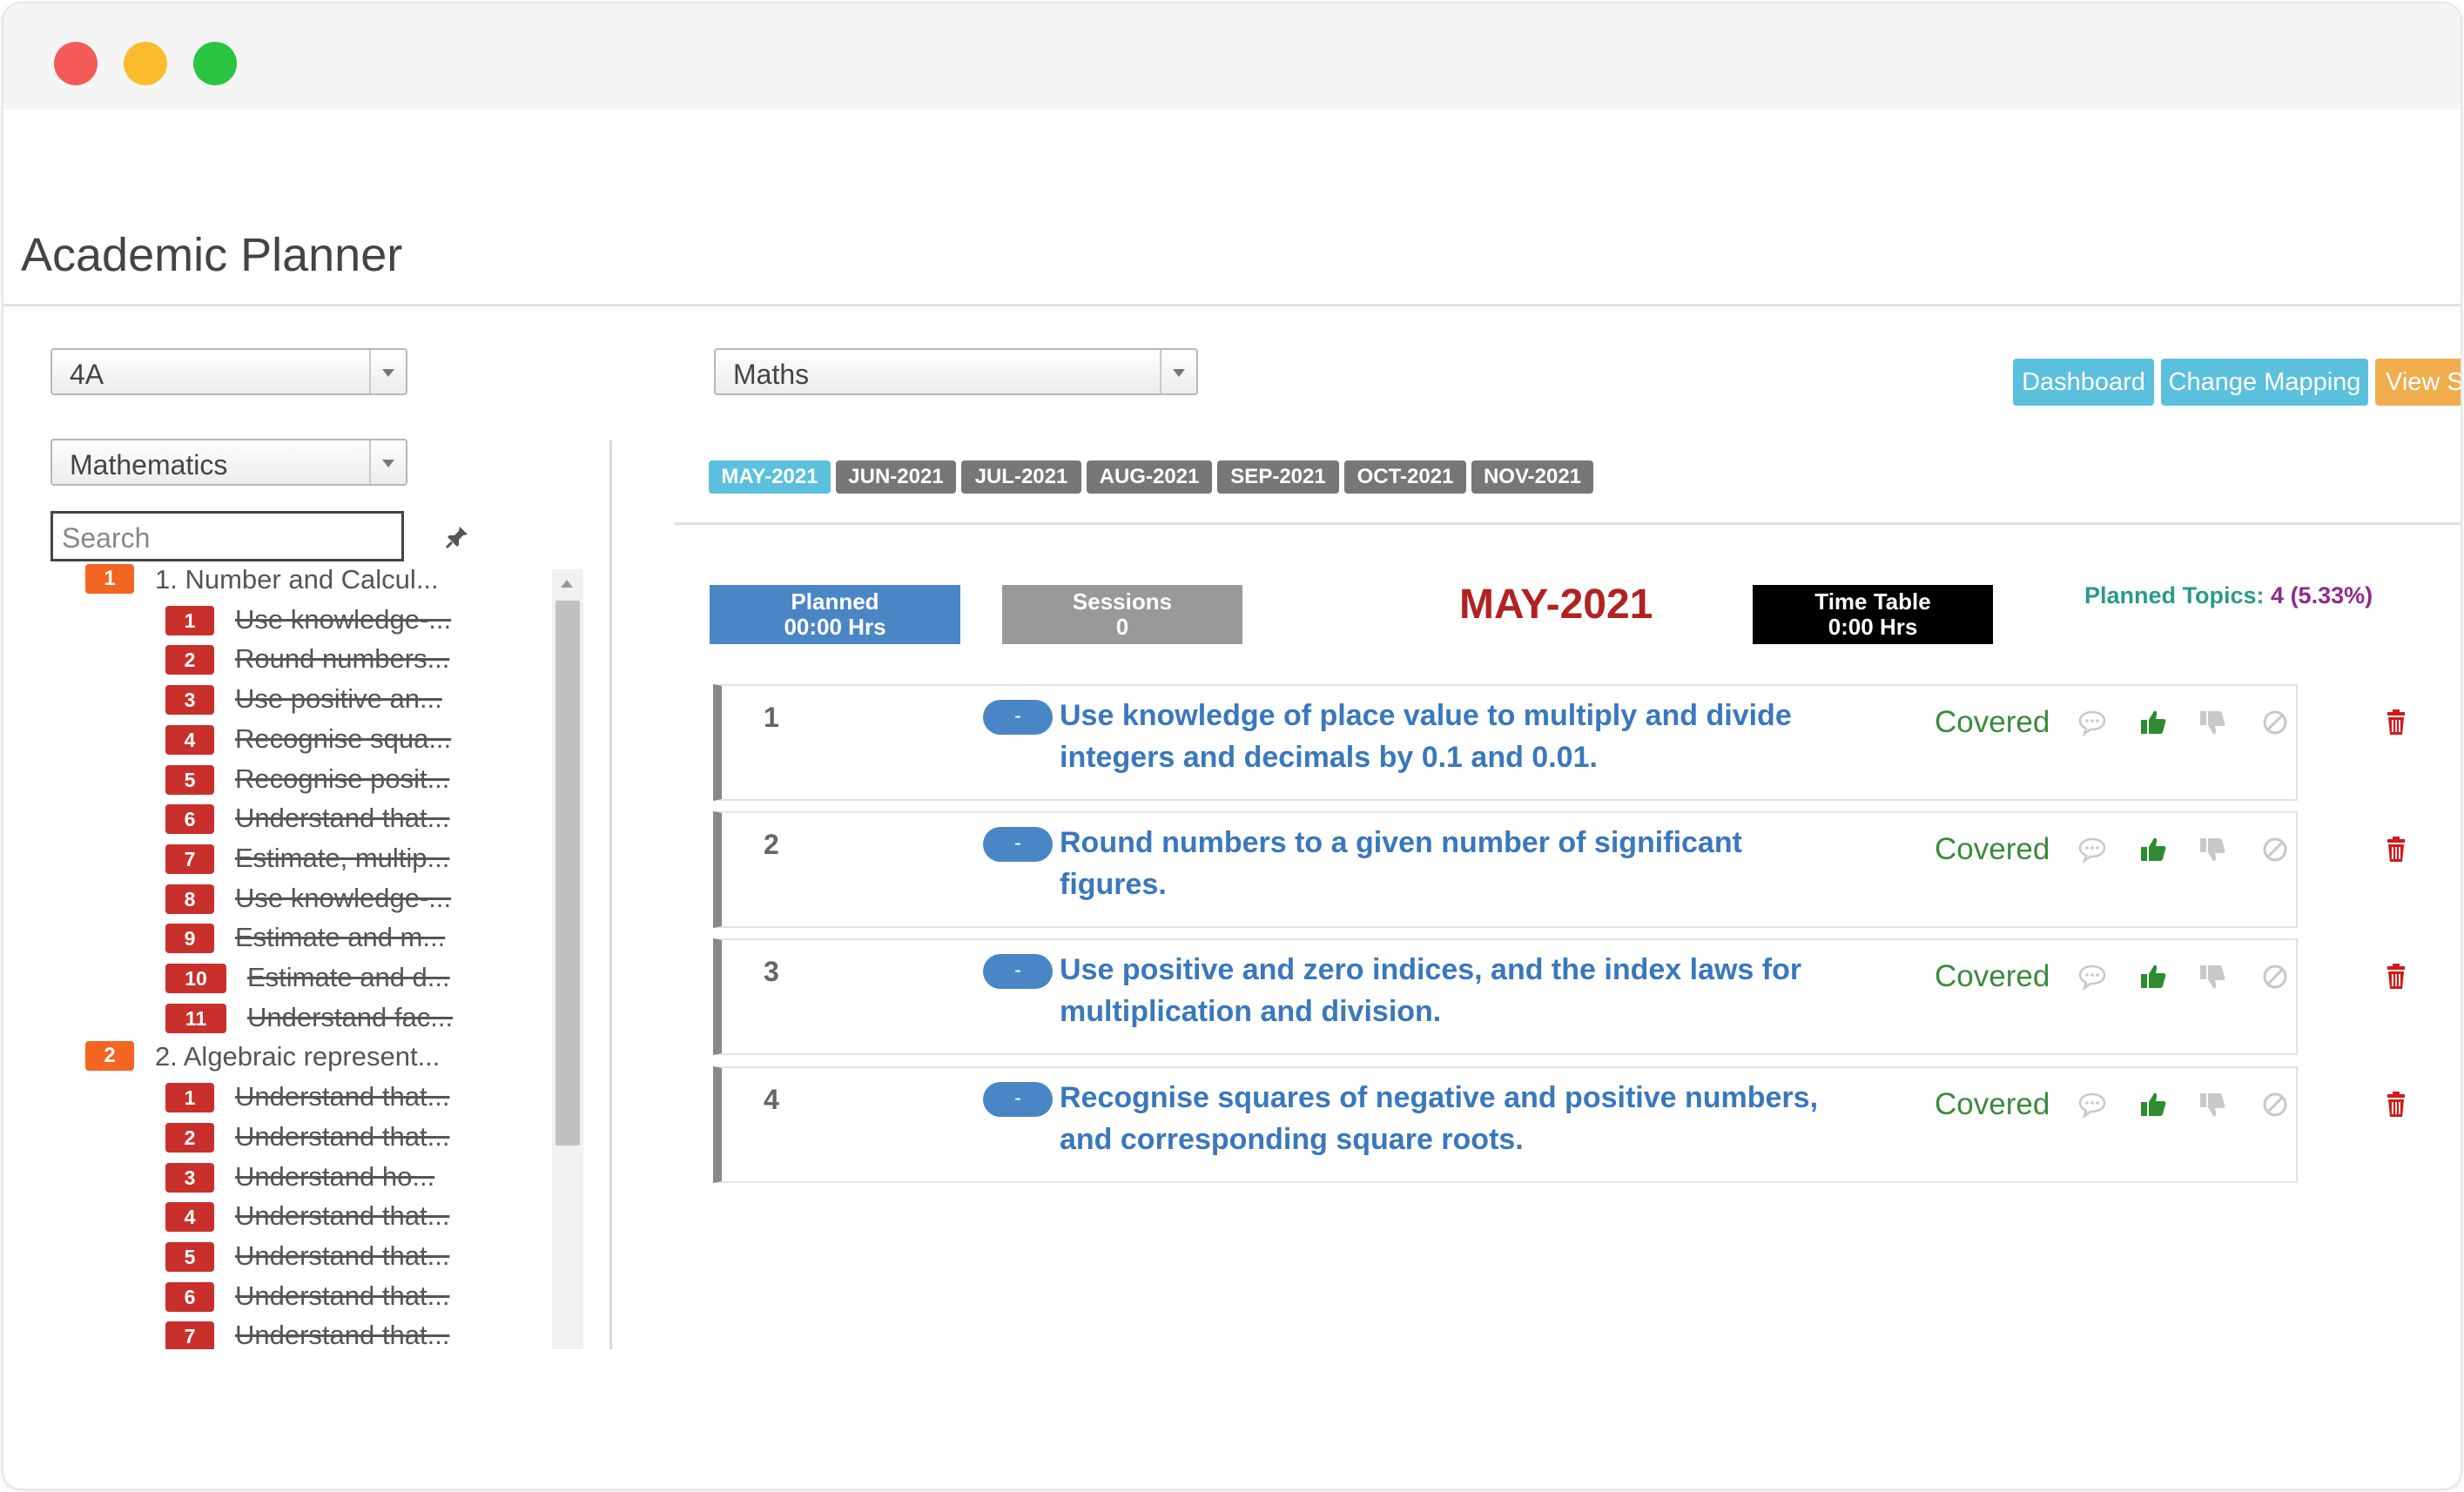  I want to click on topic-badge: 5, so click(190, 1256).